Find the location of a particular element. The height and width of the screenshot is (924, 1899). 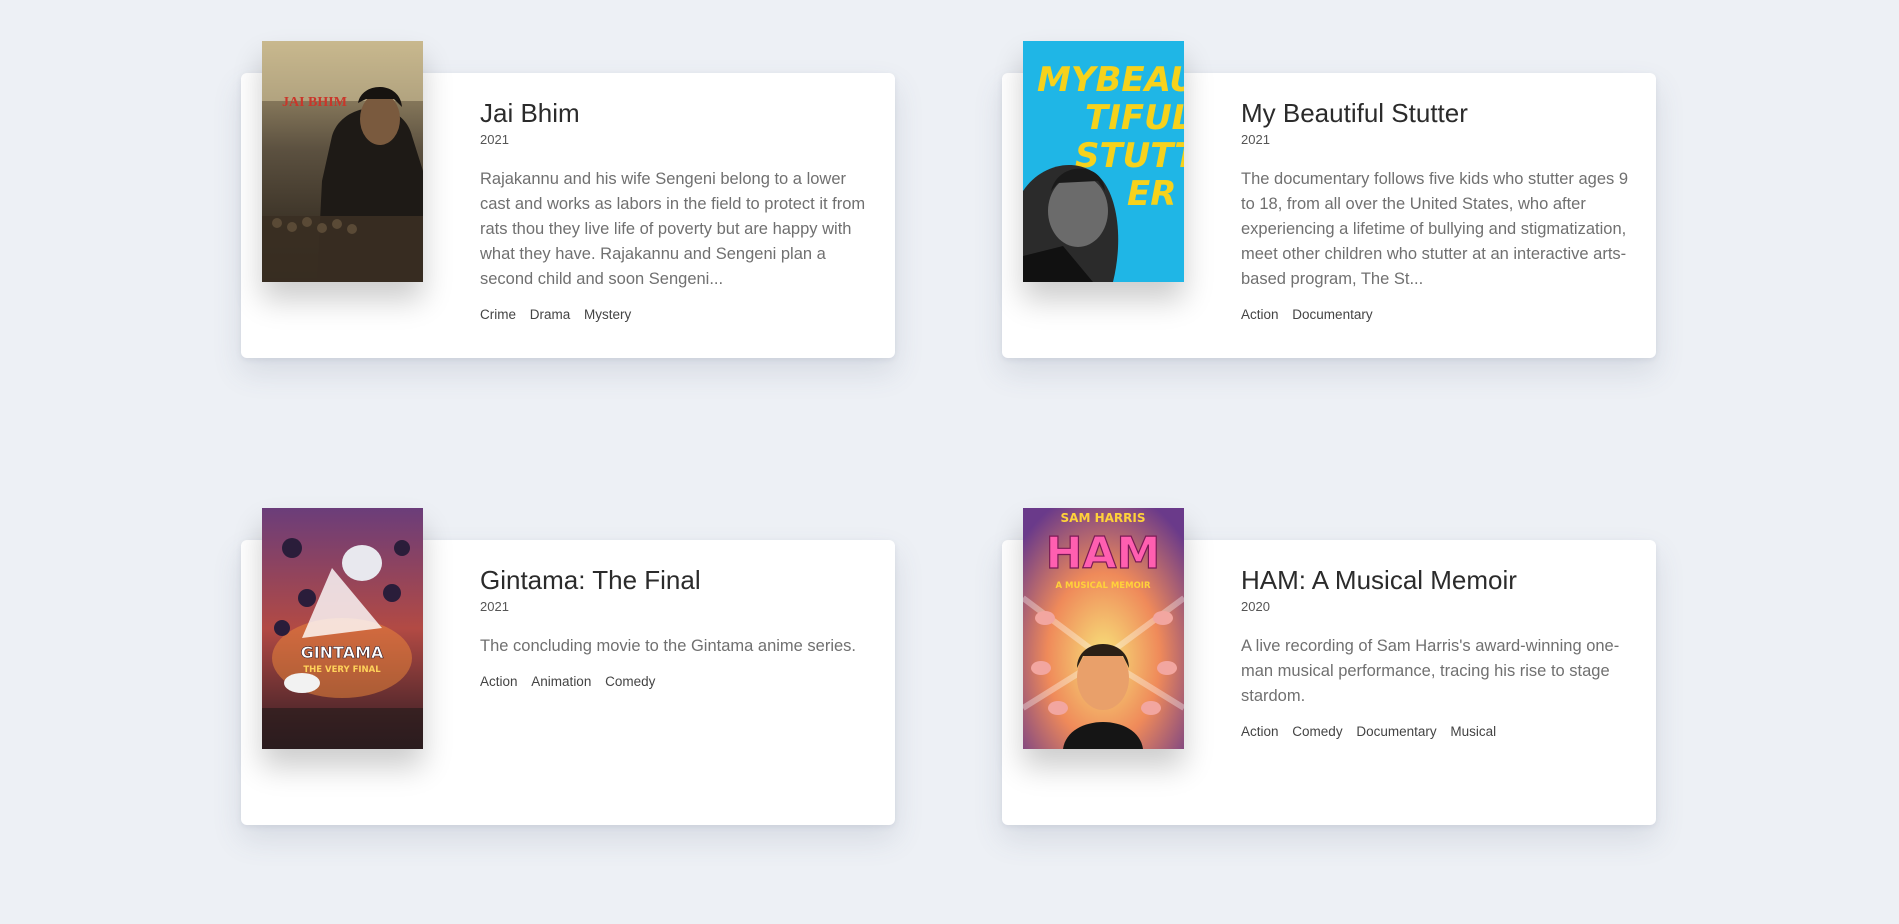

genre-list: Action Documentary is located at coordinates (1437, 315).